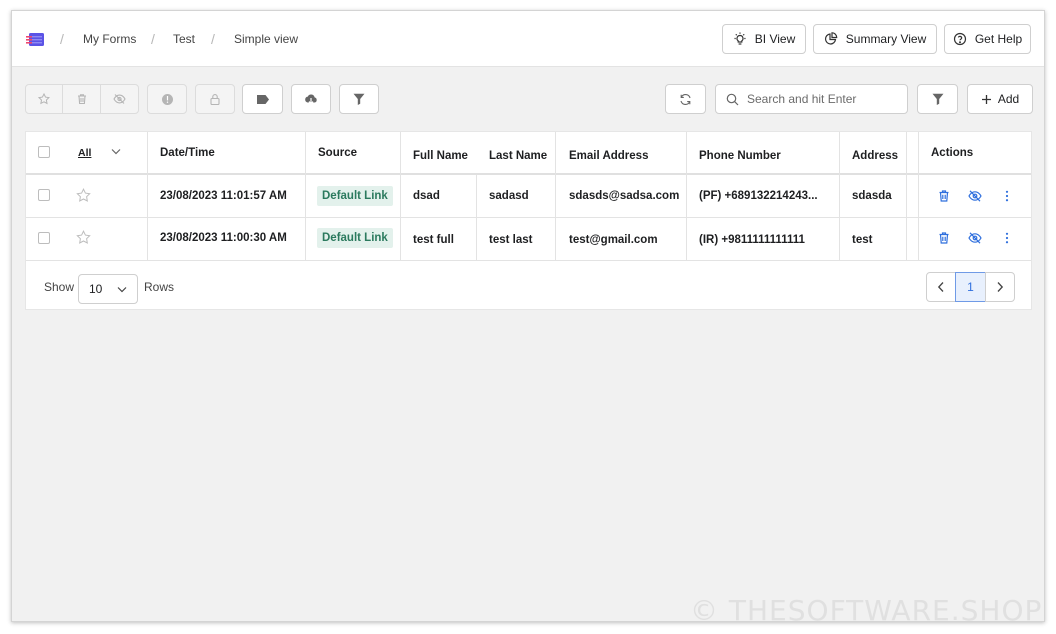 The image size is (1056, 634). Describe the element at coordinates (518, 155) in the screenshot. I see `column-header-last-name: Last Name` at that location.